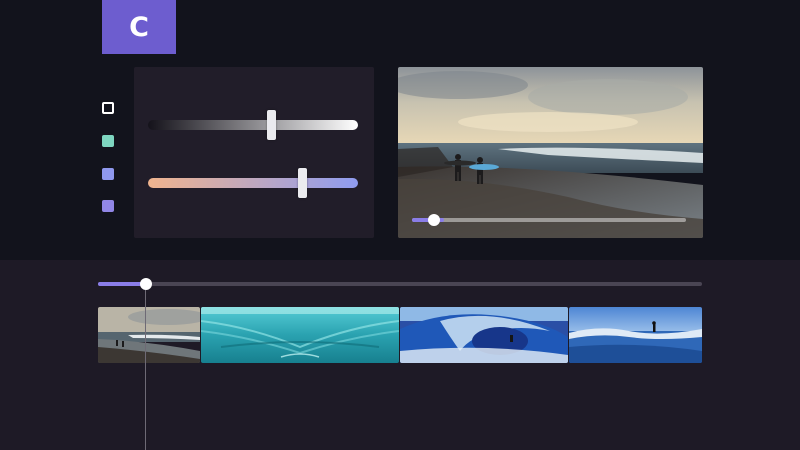 This screenshot has height=450, width=800. I want to click on timeline-playhead, so click(145, 370).